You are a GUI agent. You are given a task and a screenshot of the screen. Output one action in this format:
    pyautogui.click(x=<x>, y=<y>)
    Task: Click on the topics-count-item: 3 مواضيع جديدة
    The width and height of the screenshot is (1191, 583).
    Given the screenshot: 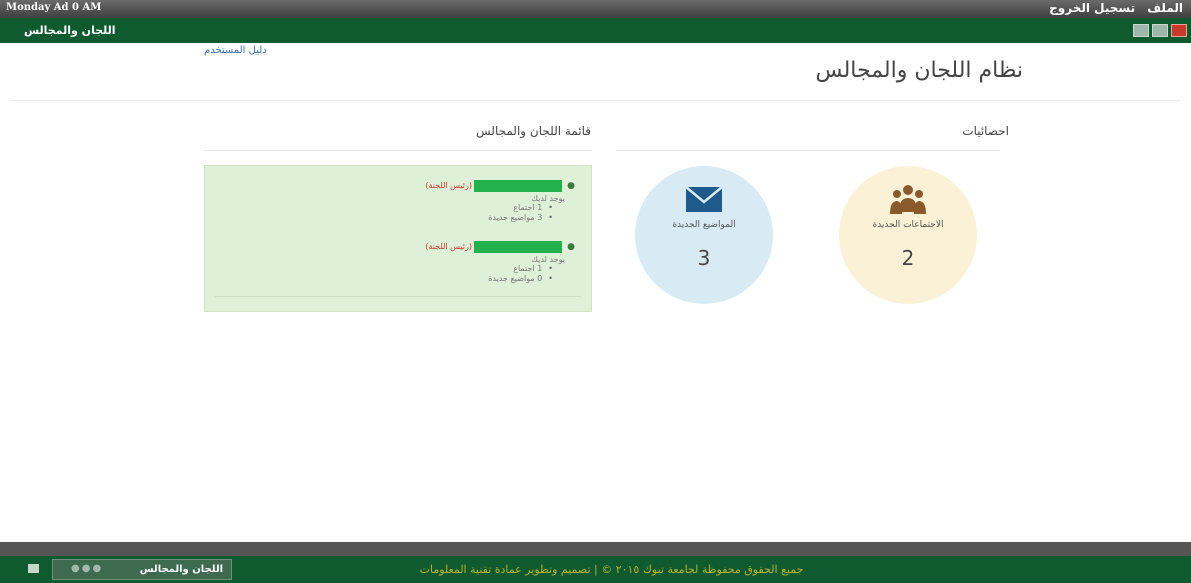 What is the action you would take?
    pyautogui.click(x=394, y=218)
    